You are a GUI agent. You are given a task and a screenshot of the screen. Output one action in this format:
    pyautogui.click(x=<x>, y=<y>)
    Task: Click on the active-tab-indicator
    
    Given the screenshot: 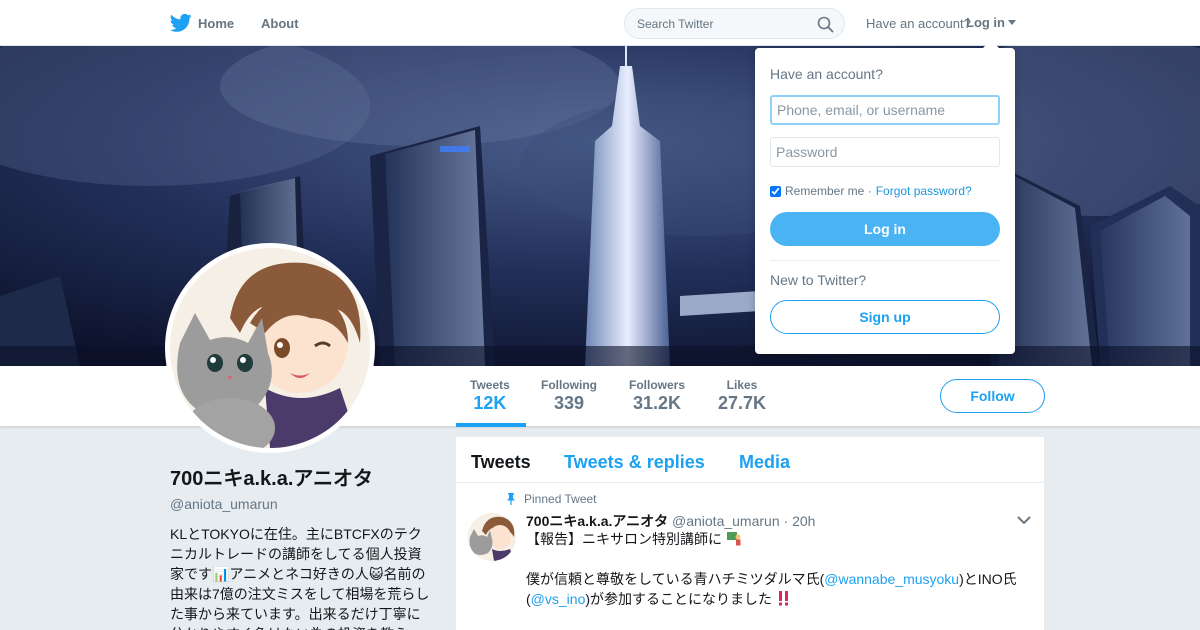 What is the action you would take?
    pyautogui.click(x=491, y=425)
    